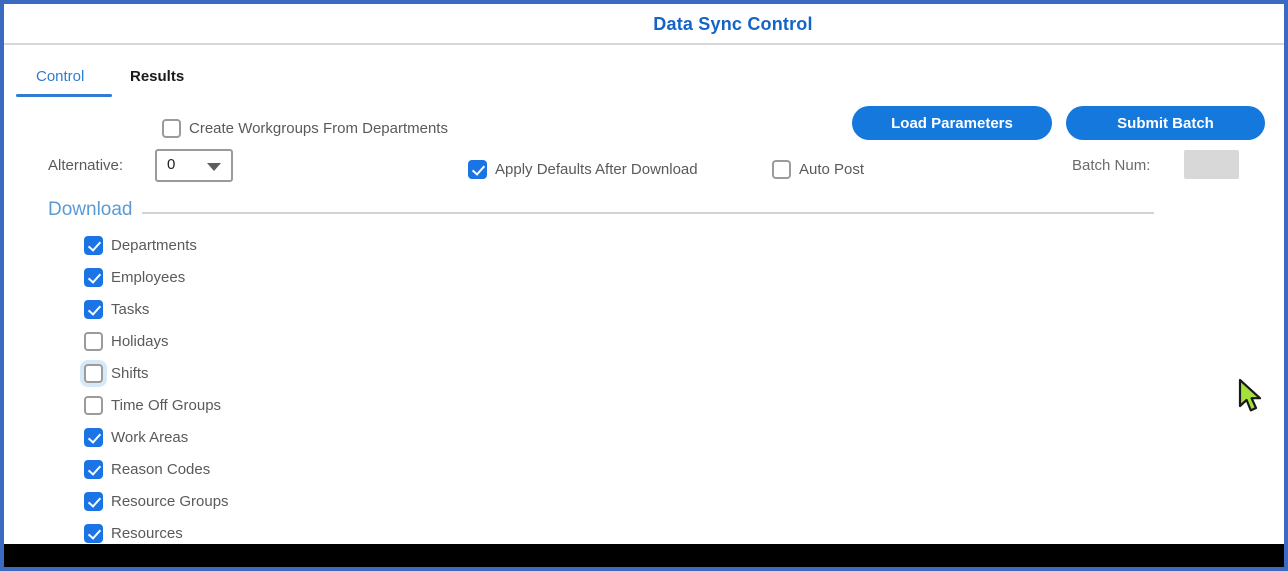 This screenshot has height=571, width=1288. Describe the element at coordinates (1165, 123) in the screenshot. I see `submit-batch-button: Submit Batch` at that location.